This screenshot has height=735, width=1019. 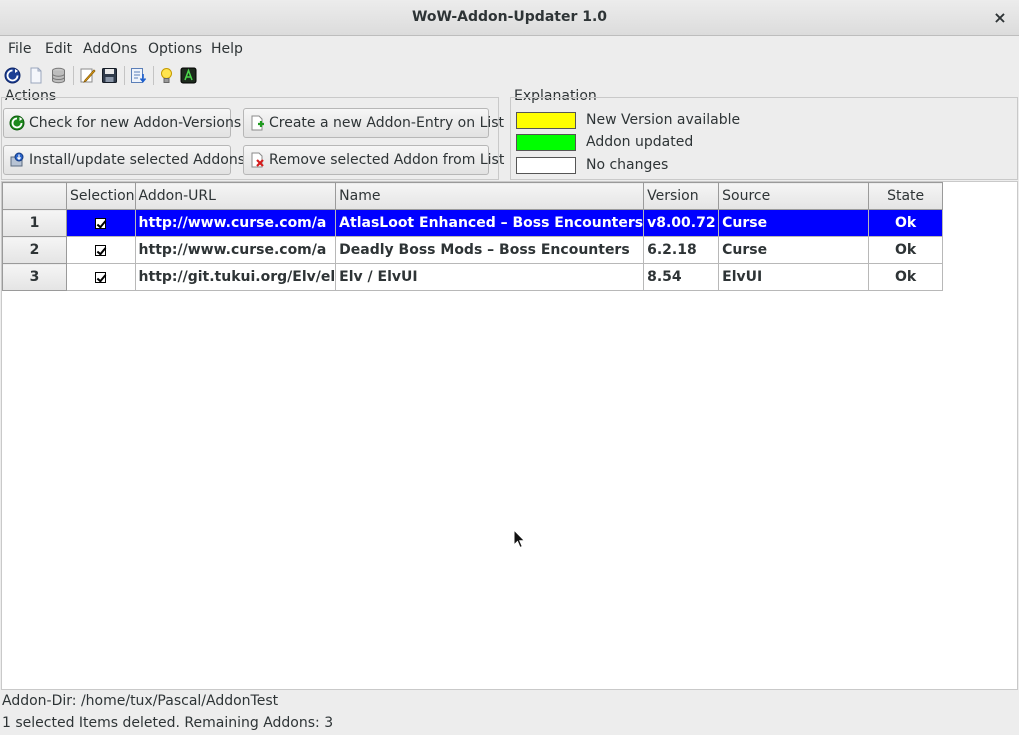 I want to click on install-icon, so click(x=17, y=159).